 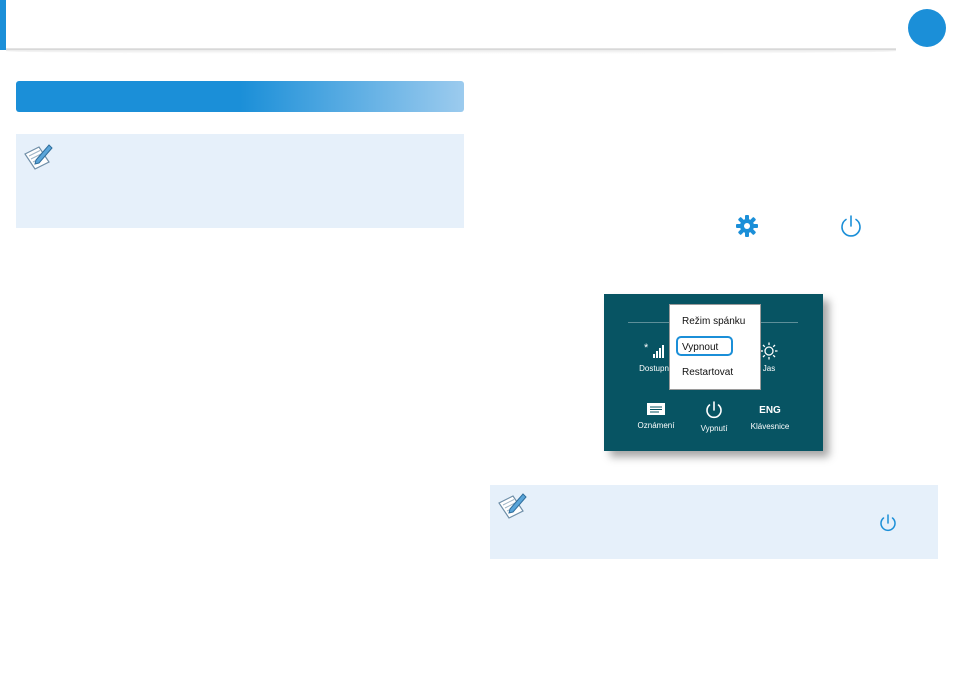 I want to click on menu-item-restart: Restartovat, so click(x=707, y=372).